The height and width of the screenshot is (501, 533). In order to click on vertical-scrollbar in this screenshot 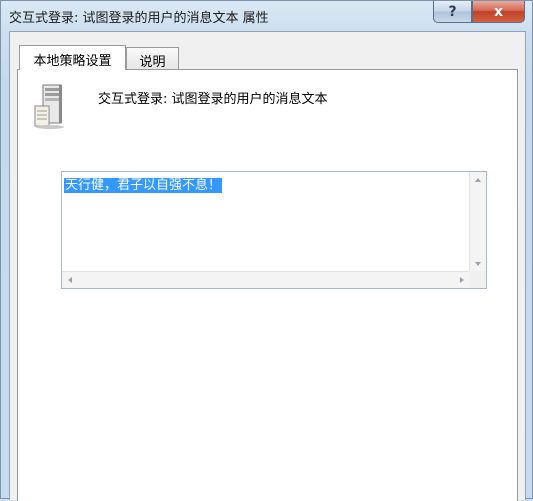, I will do `click(477, 222)`.